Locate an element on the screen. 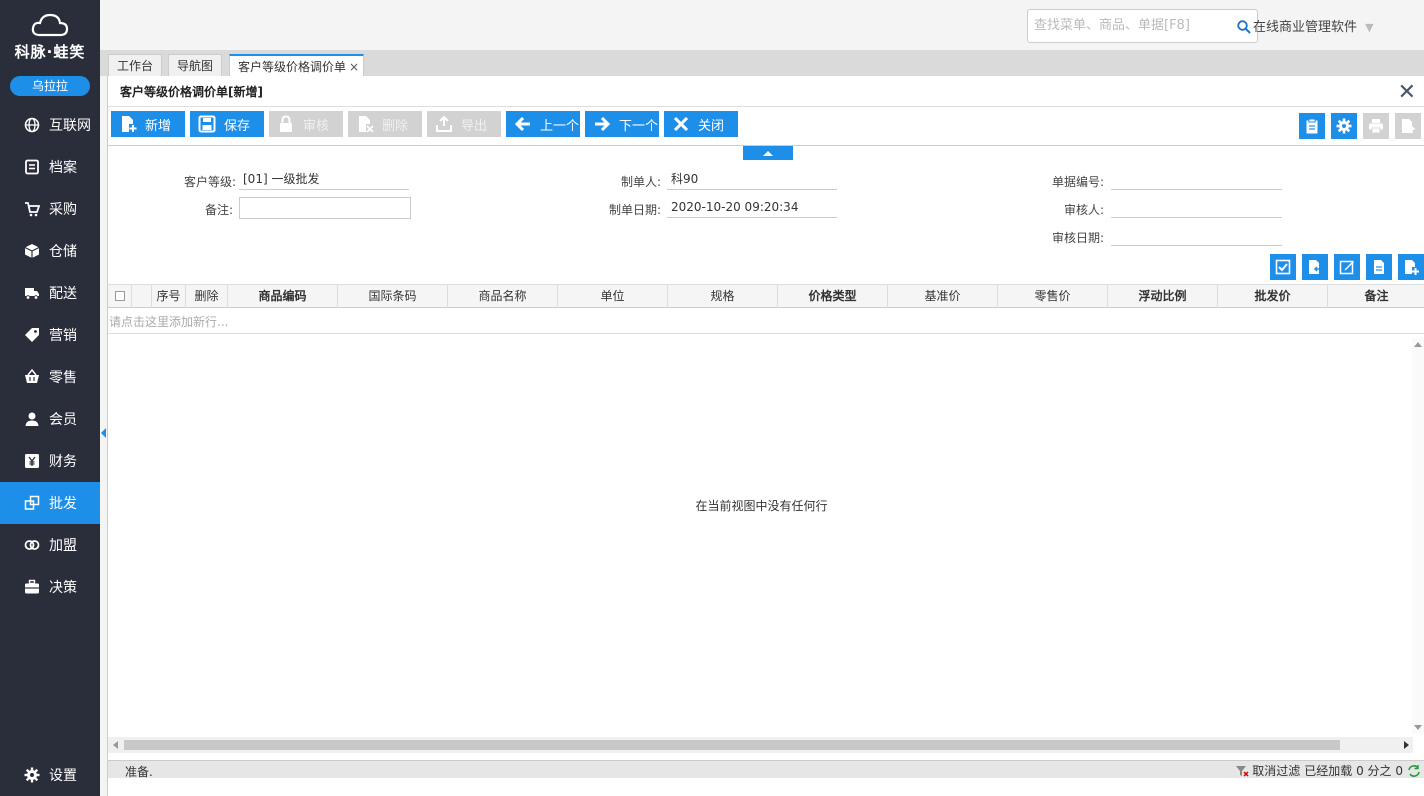 Image resolution: width=1424 pixels, height=796 pixels. sidebar-item-settings: 设置 is located at coordinates (50, 775).